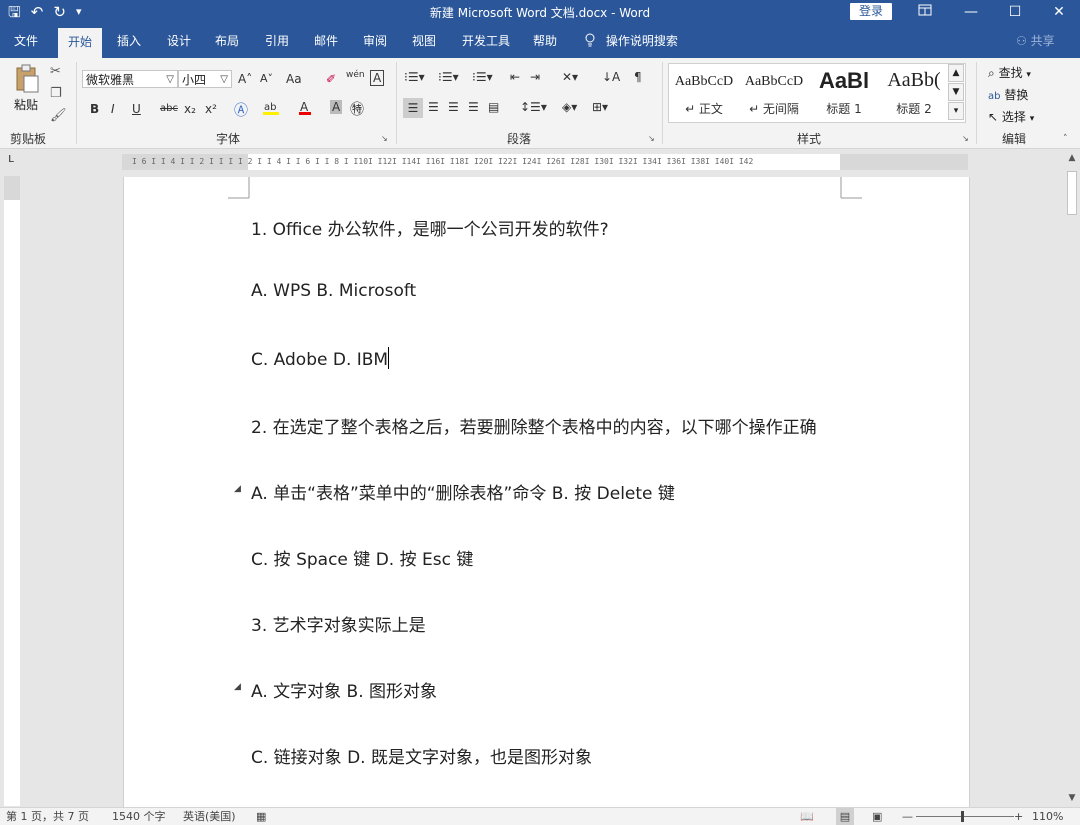 The image size is (1080, 825). Describe the element at coordinates (377, 78) in the screenshot. I see `character-border-button: A` at that location.